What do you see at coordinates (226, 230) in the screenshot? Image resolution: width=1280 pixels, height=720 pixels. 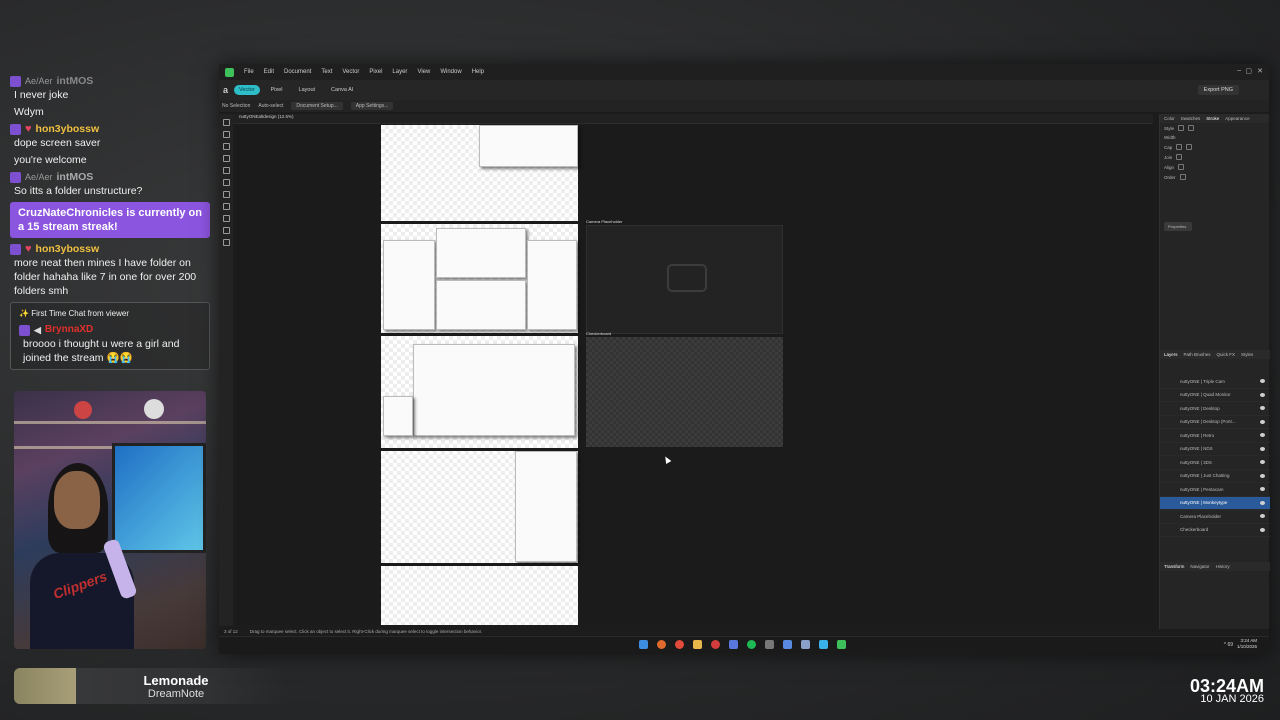 I see `hand-tool-icon` at bounding box center [226, 230].